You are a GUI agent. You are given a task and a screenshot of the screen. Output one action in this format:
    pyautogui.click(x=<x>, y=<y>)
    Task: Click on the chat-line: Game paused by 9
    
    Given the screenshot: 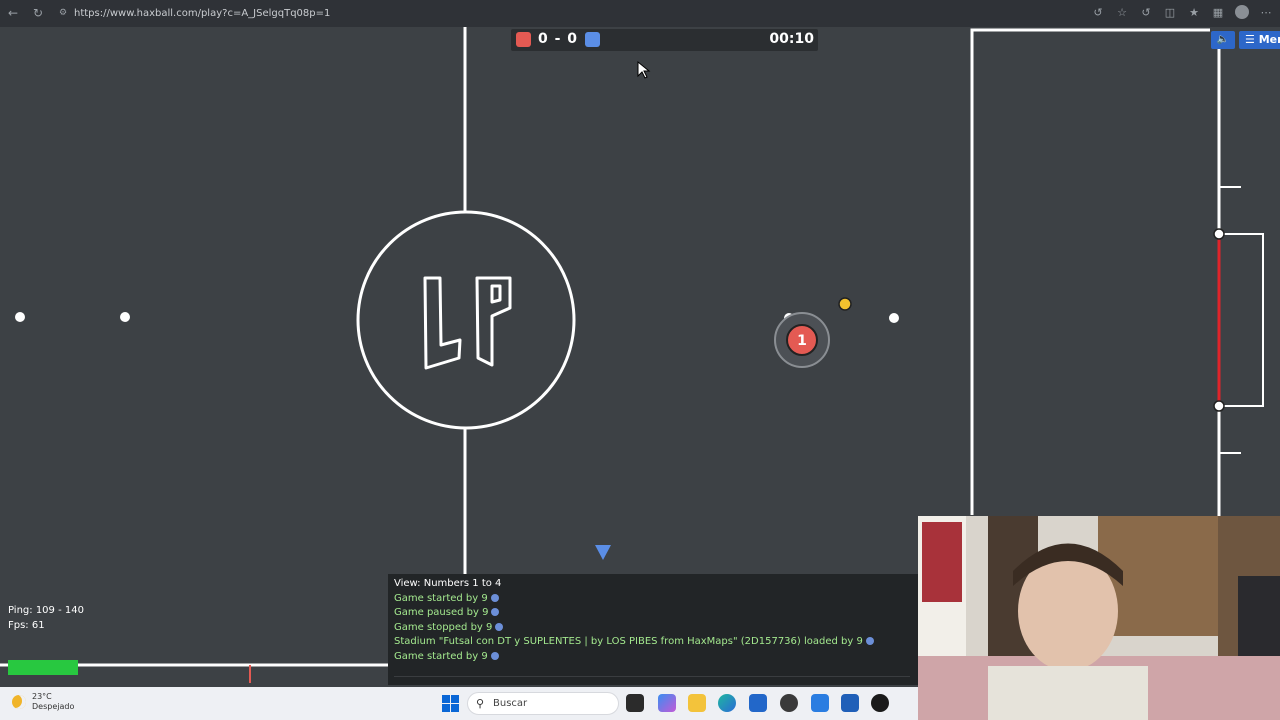 What is the action you would take?
    pyautogui.click(x=656, y=613)
    